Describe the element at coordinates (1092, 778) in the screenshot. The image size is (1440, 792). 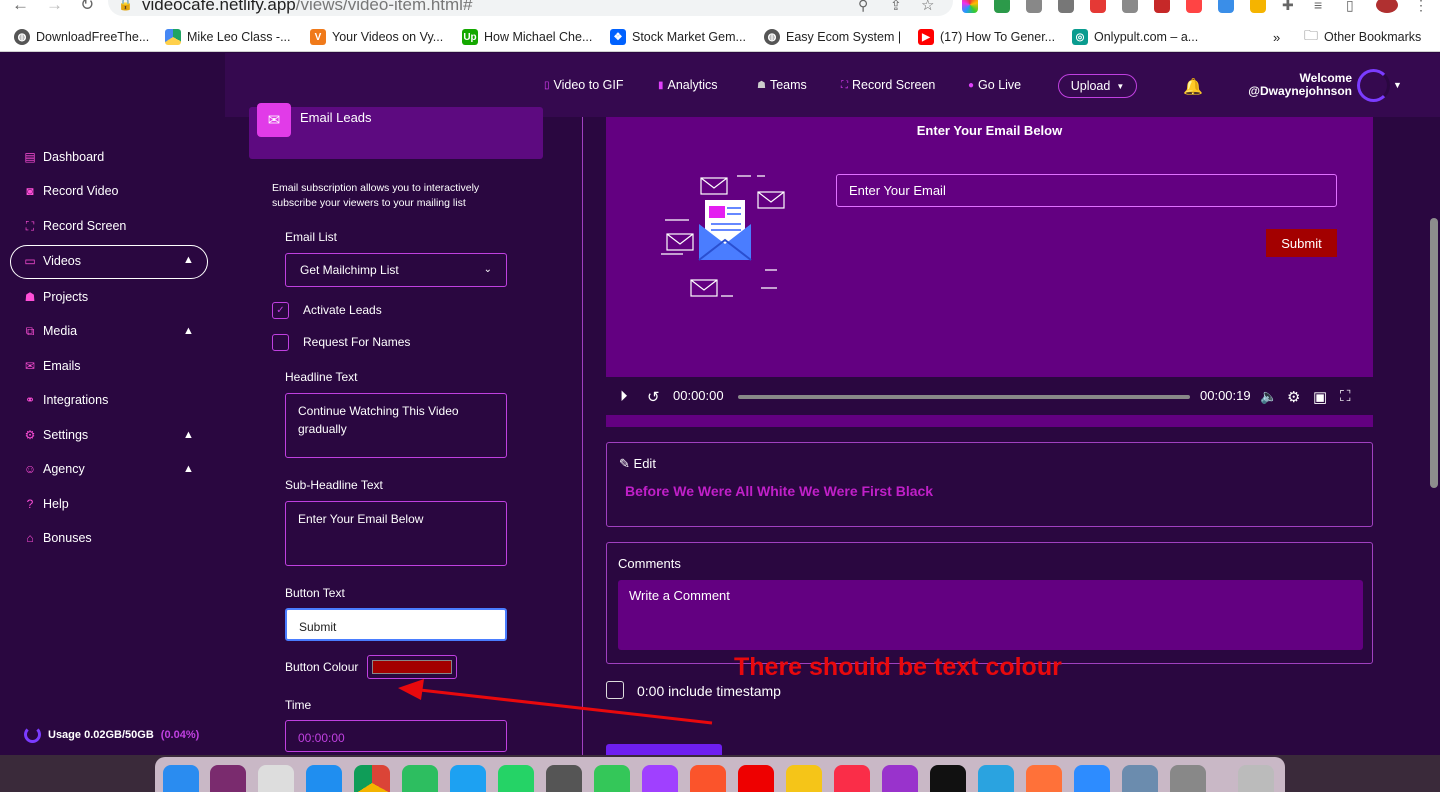
I see `zoom-app-icon` at that location.